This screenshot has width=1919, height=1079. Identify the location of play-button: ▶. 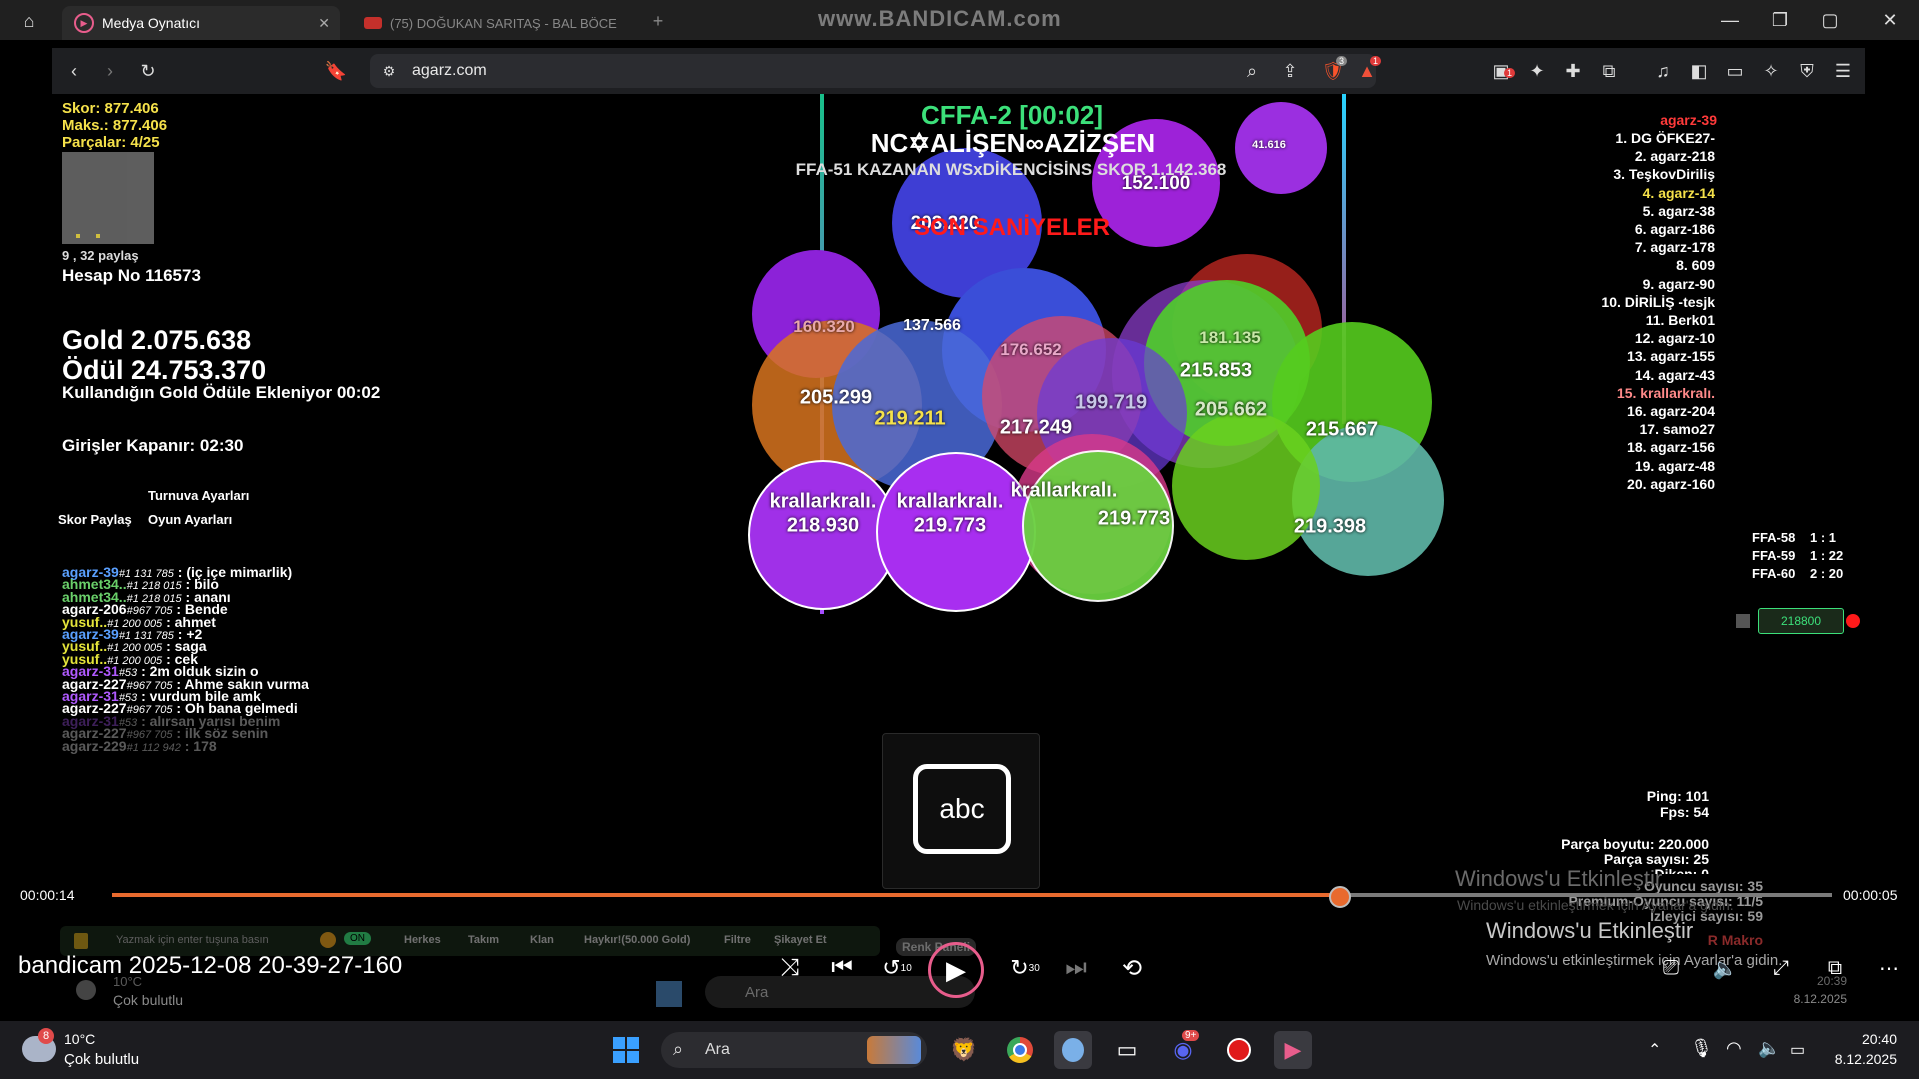
(956, 970).